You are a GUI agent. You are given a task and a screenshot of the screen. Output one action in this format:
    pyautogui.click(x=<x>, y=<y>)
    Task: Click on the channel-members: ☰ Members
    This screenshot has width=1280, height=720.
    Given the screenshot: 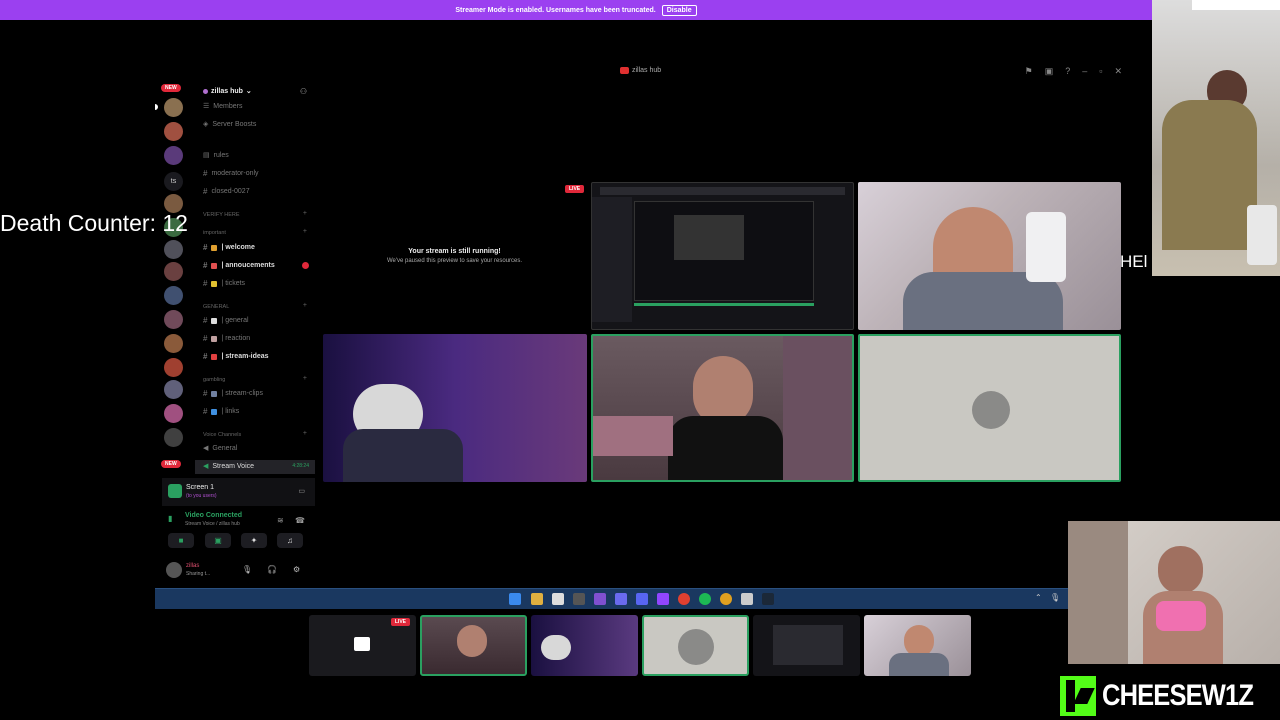 What is the action you would take?
    pyautogui.click(x=222, y=106)
    